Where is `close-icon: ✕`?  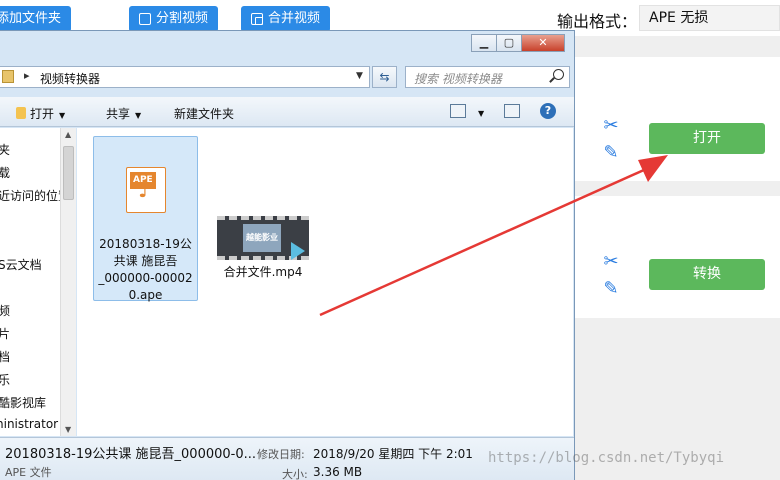
close-icon: ✕ is located at coordinates (543, 42).